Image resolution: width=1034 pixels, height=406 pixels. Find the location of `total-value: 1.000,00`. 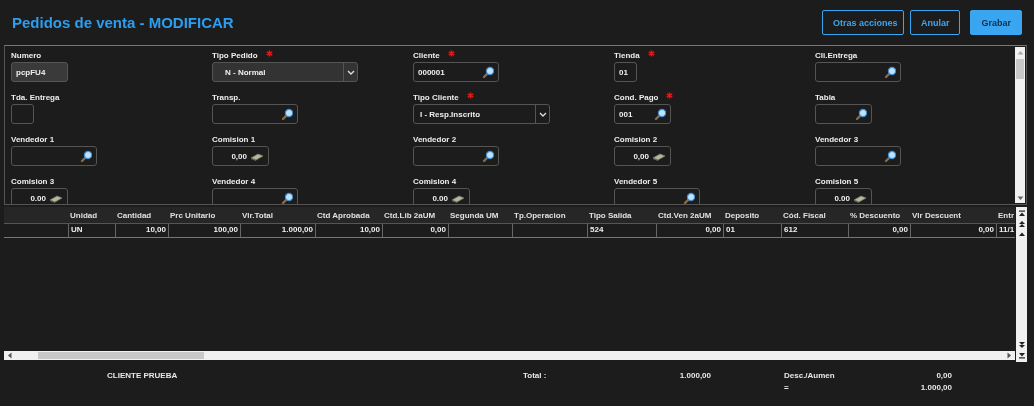

total-value: 1.000,00 is located at coordinates (694, 376).